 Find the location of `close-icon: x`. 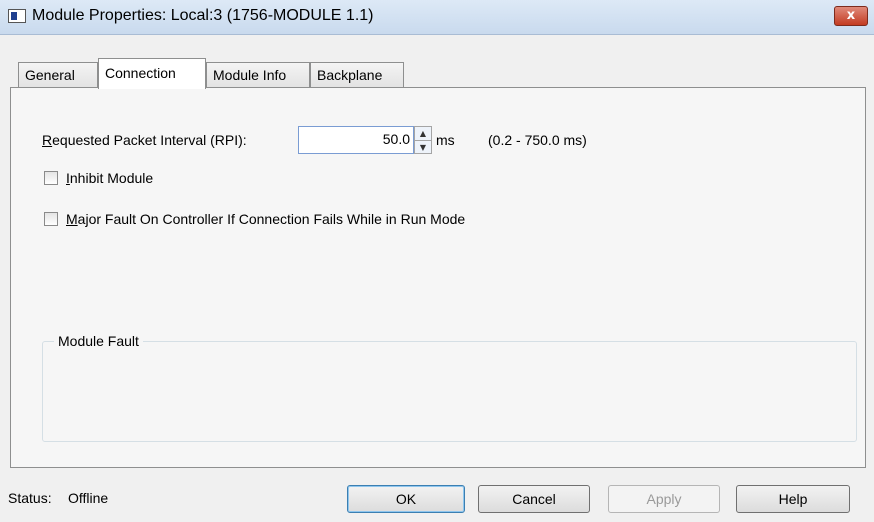

close-icon: x is located at coordinates (851, 15).